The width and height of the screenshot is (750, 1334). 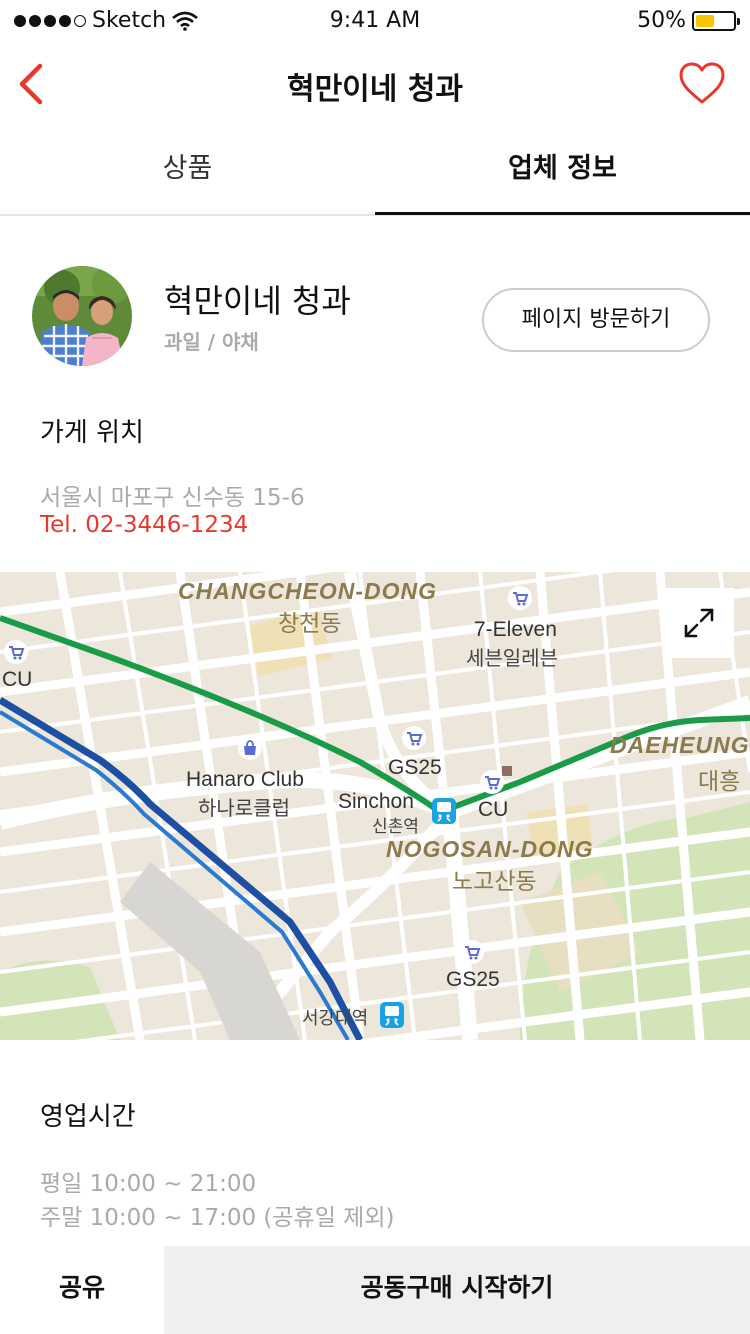 What do you see at coordinates (250, 748) in the screenshot?
I see `shopping-bag-icon` at bounding box center [250, 748].